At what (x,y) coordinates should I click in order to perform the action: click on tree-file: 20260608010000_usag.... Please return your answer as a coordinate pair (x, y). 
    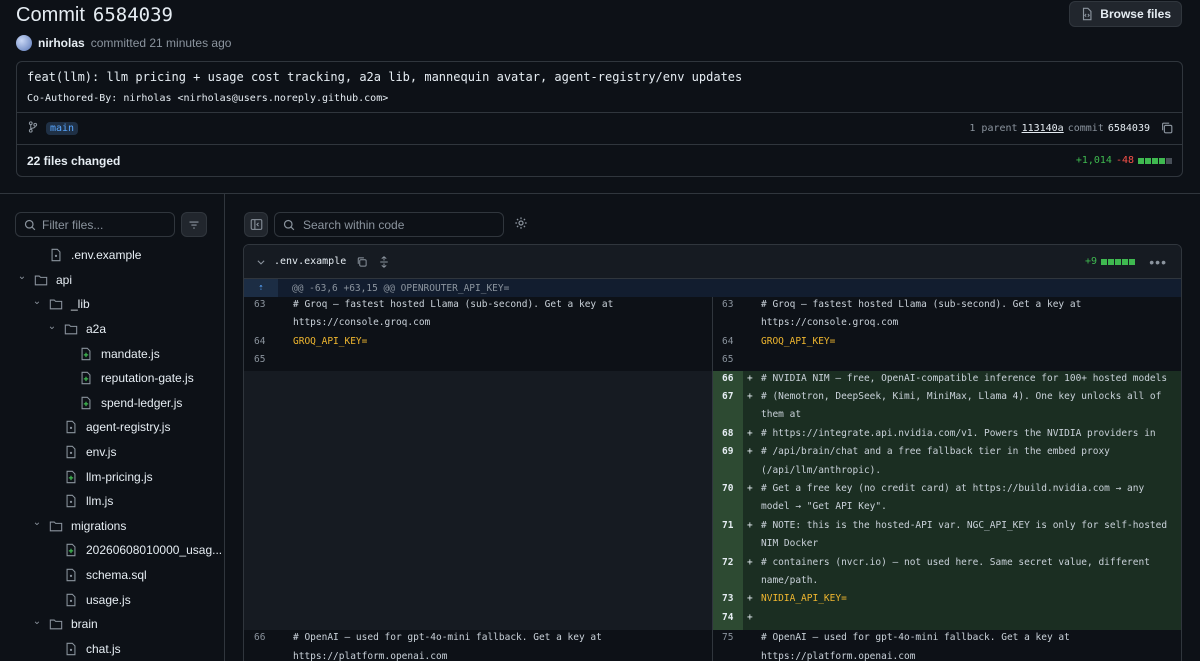
    Looking at the image, I should click on (112, 550).